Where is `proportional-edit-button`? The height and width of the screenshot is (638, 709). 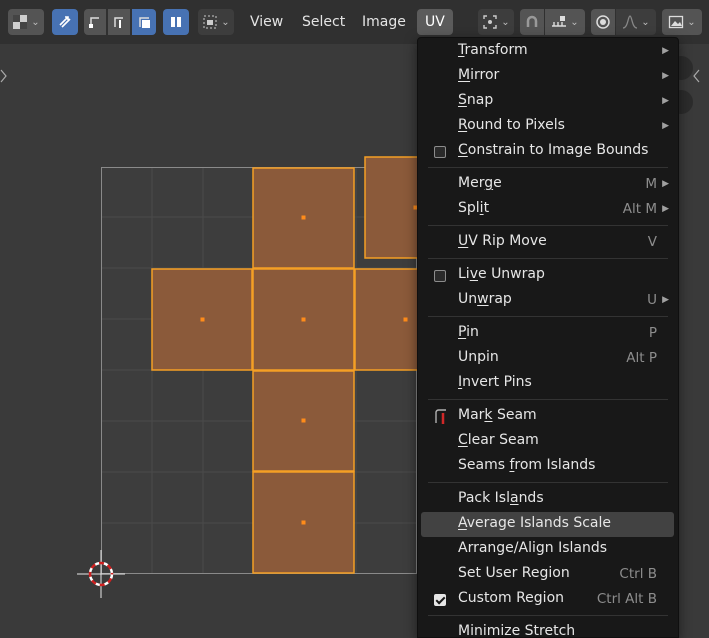 proportional-edit-button is located at coordinates (603, 22).